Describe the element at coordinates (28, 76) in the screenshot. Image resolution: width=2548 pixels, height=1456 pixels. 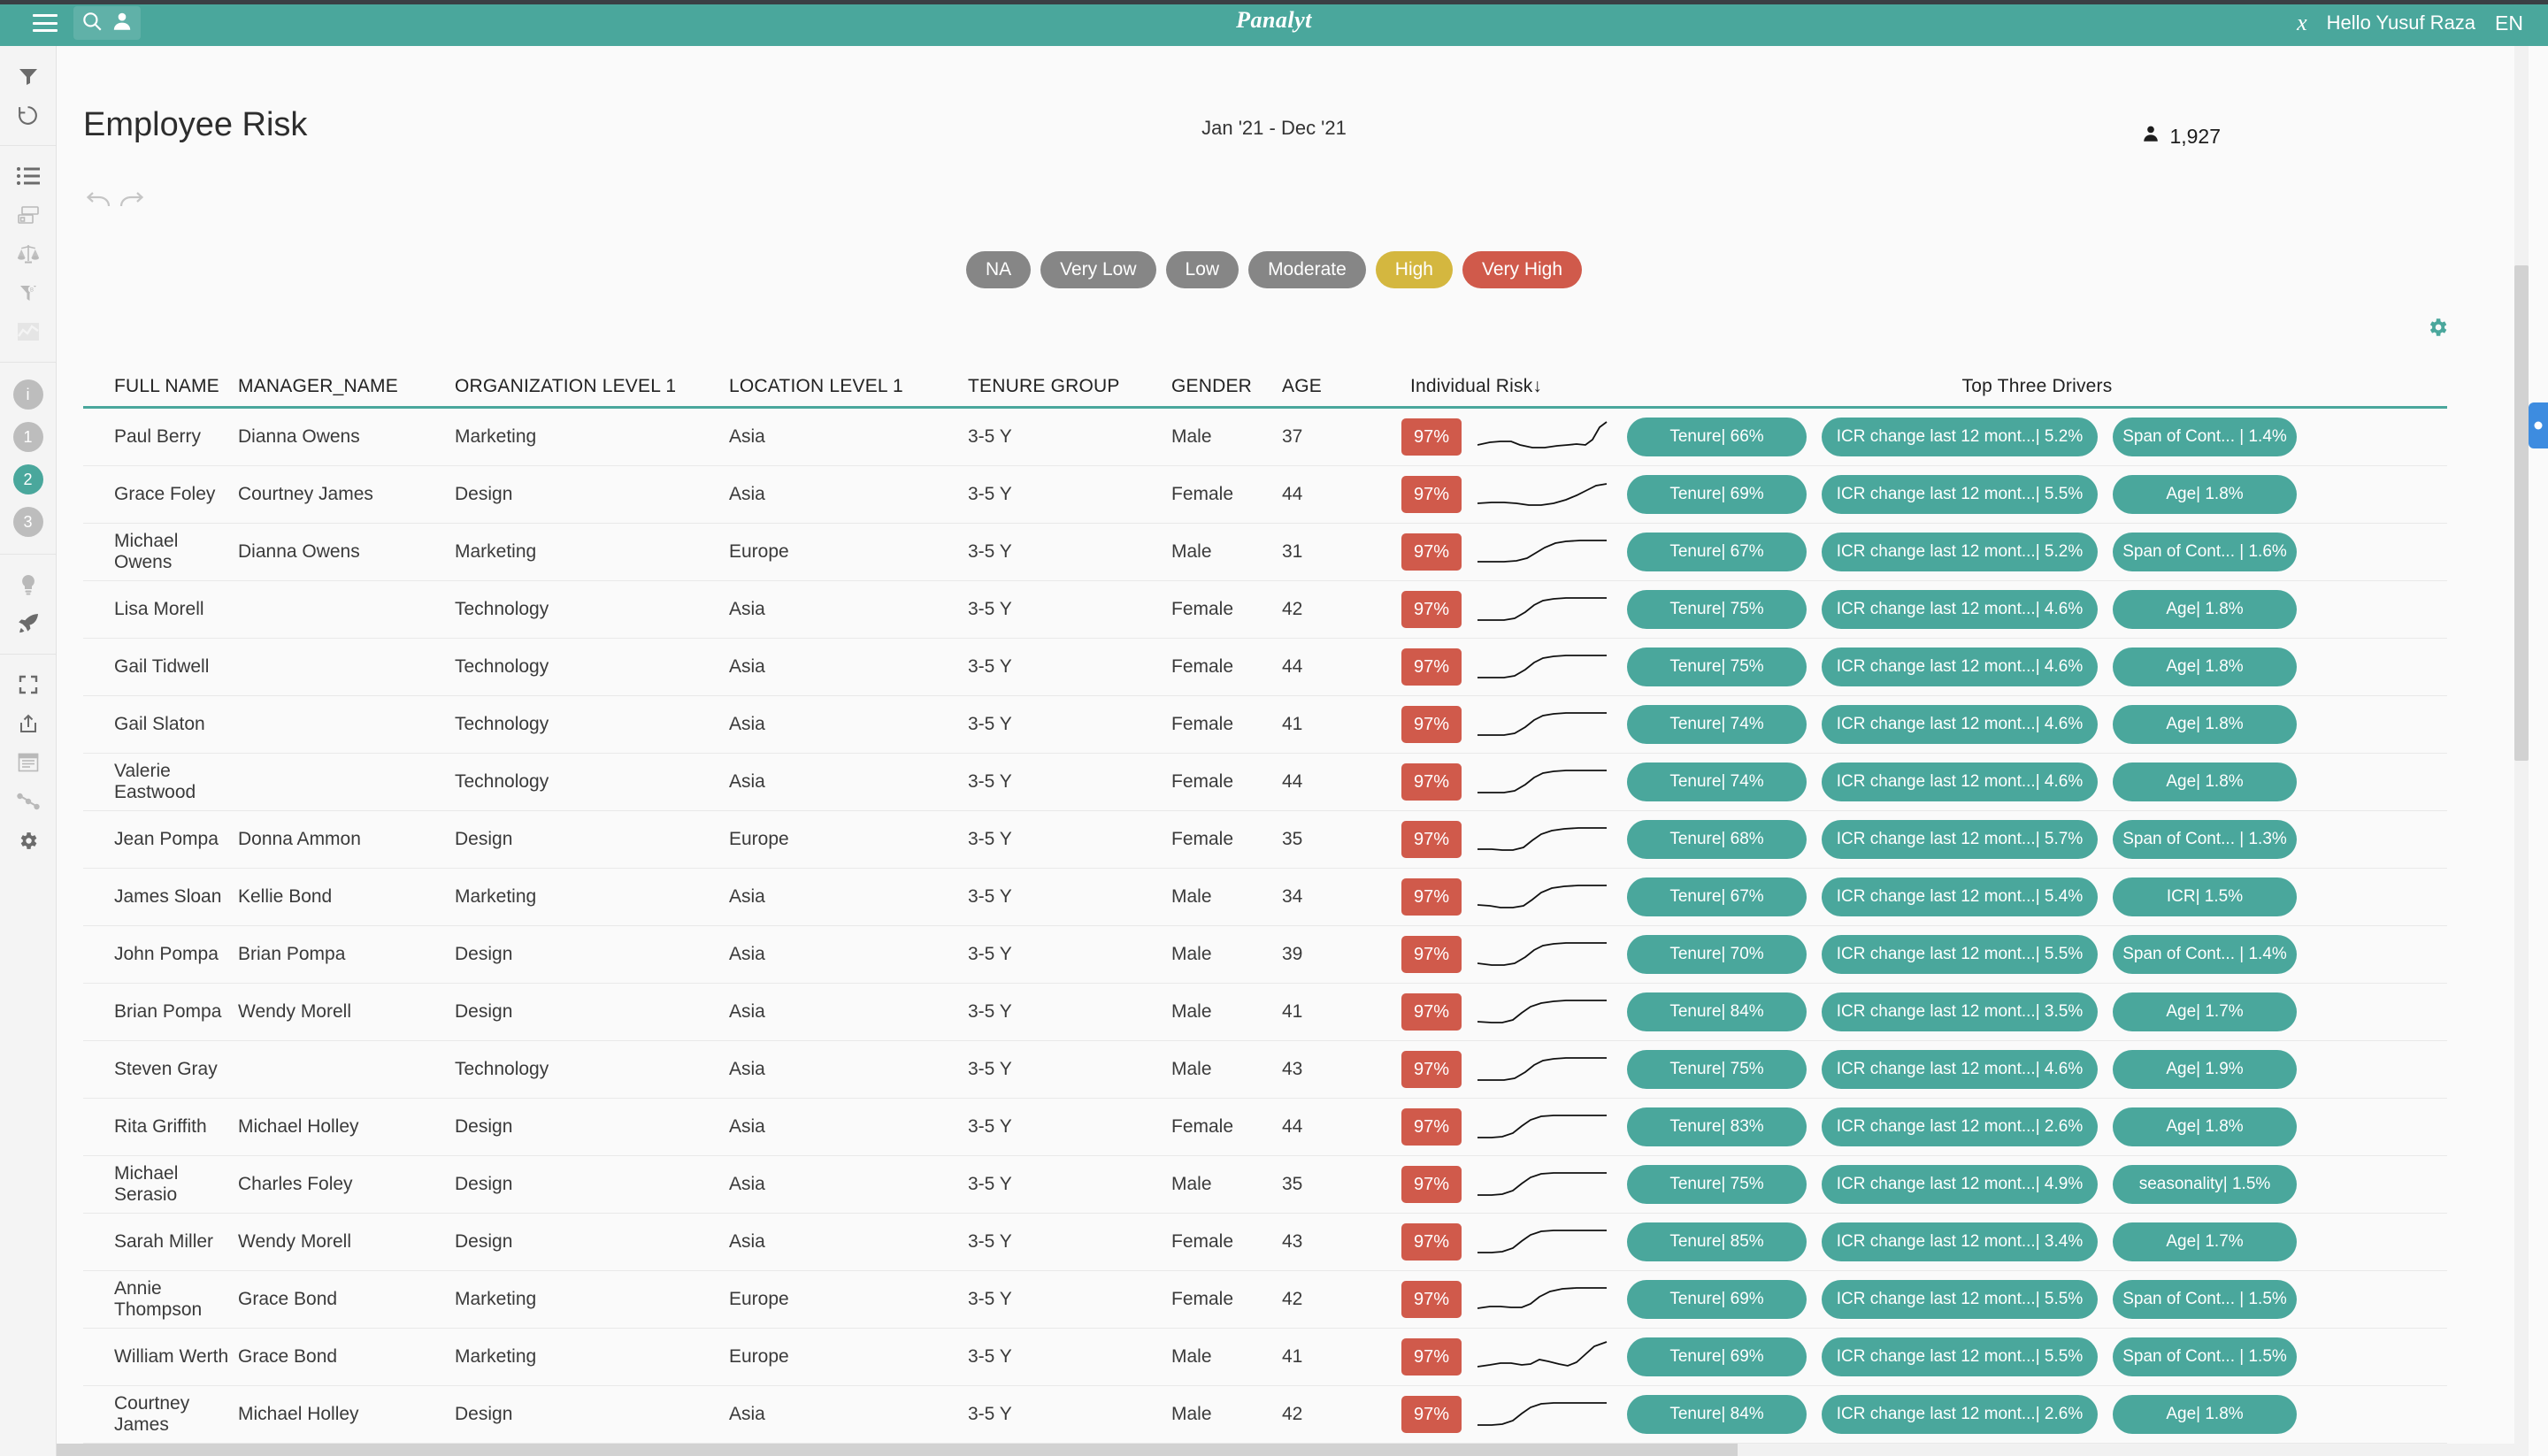
I see `filter-icon` at that location.